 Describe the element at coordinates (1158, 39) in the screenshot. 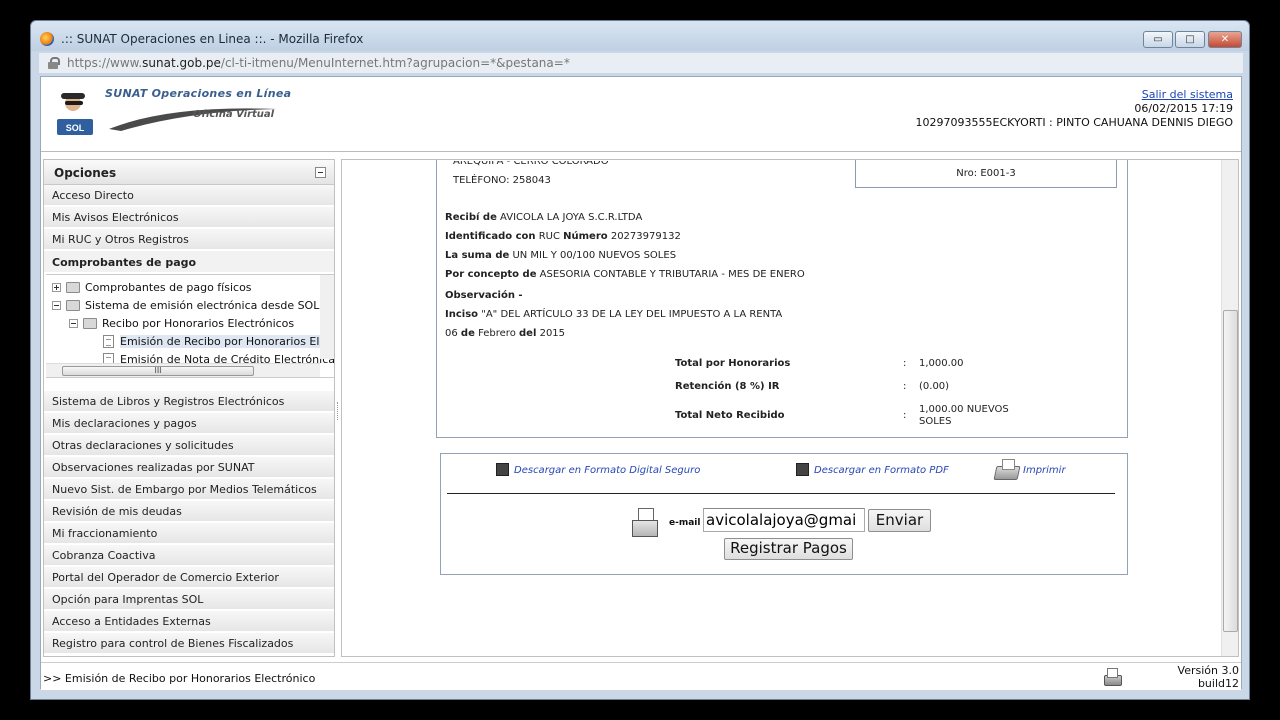

I see `minimize-button: ▭` at that location.